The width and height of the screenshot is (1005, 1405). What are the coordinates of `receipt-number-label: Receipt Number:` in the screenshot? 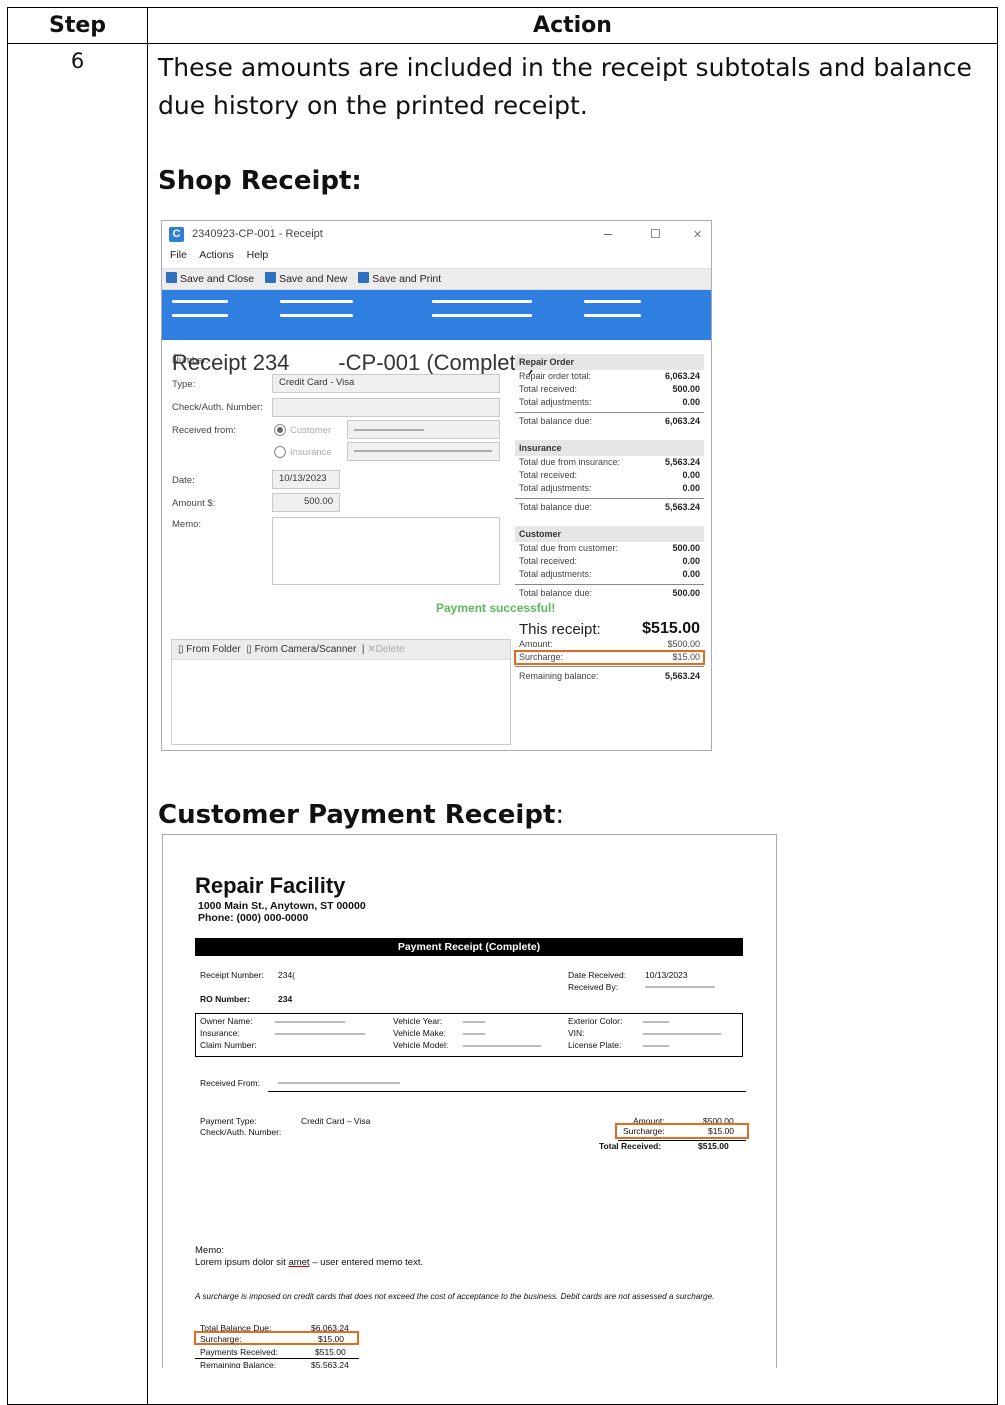 It's located at (232, 975).